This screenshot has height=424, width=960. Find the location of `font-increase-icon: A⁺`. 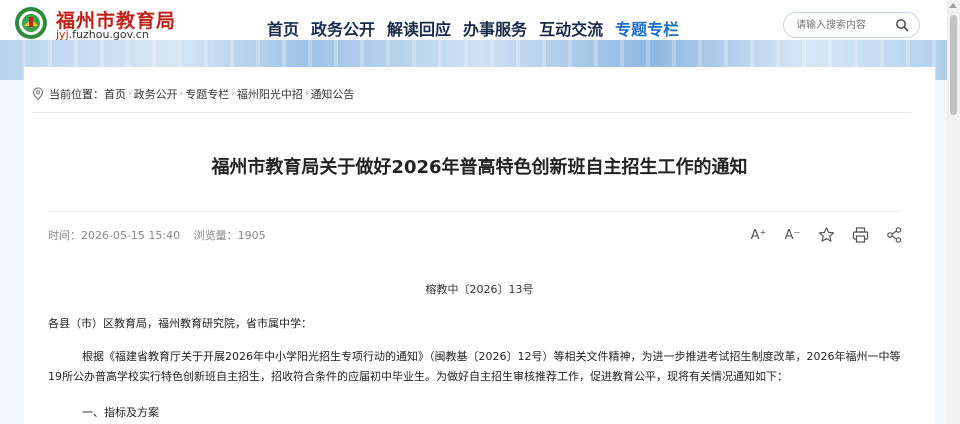

font-increase-icon: A⁺ is located at coordinates (758, 235).